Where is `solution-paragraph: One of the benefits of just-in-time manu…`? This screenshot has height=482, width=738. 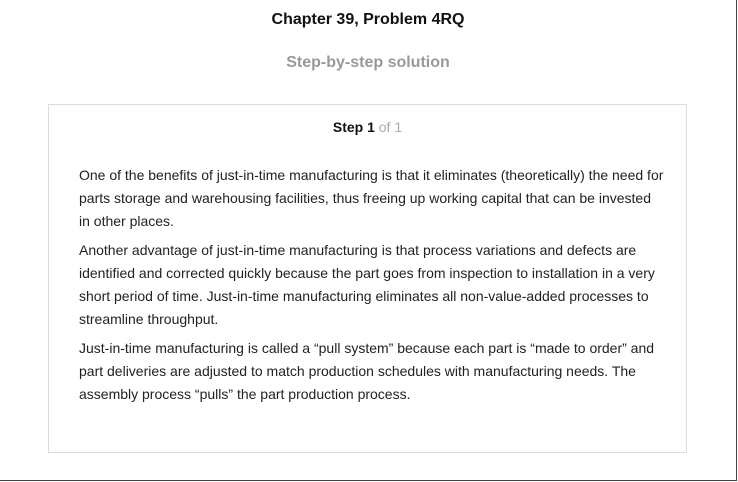
solution-paragraph: One of the benefits of just-in-time manu… is located at coordinates (371, 198).